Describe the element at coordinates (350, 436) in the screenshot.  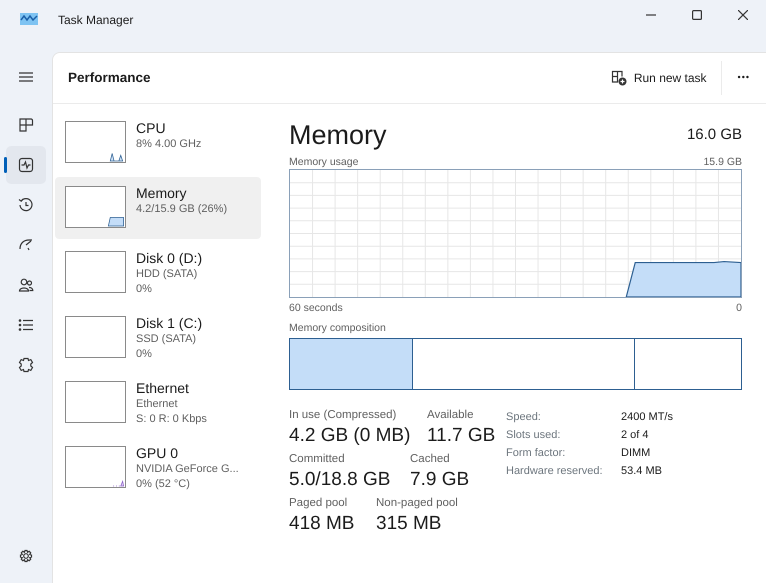
I see `stat-value: 4.2 GB (0 MB)` at that location.